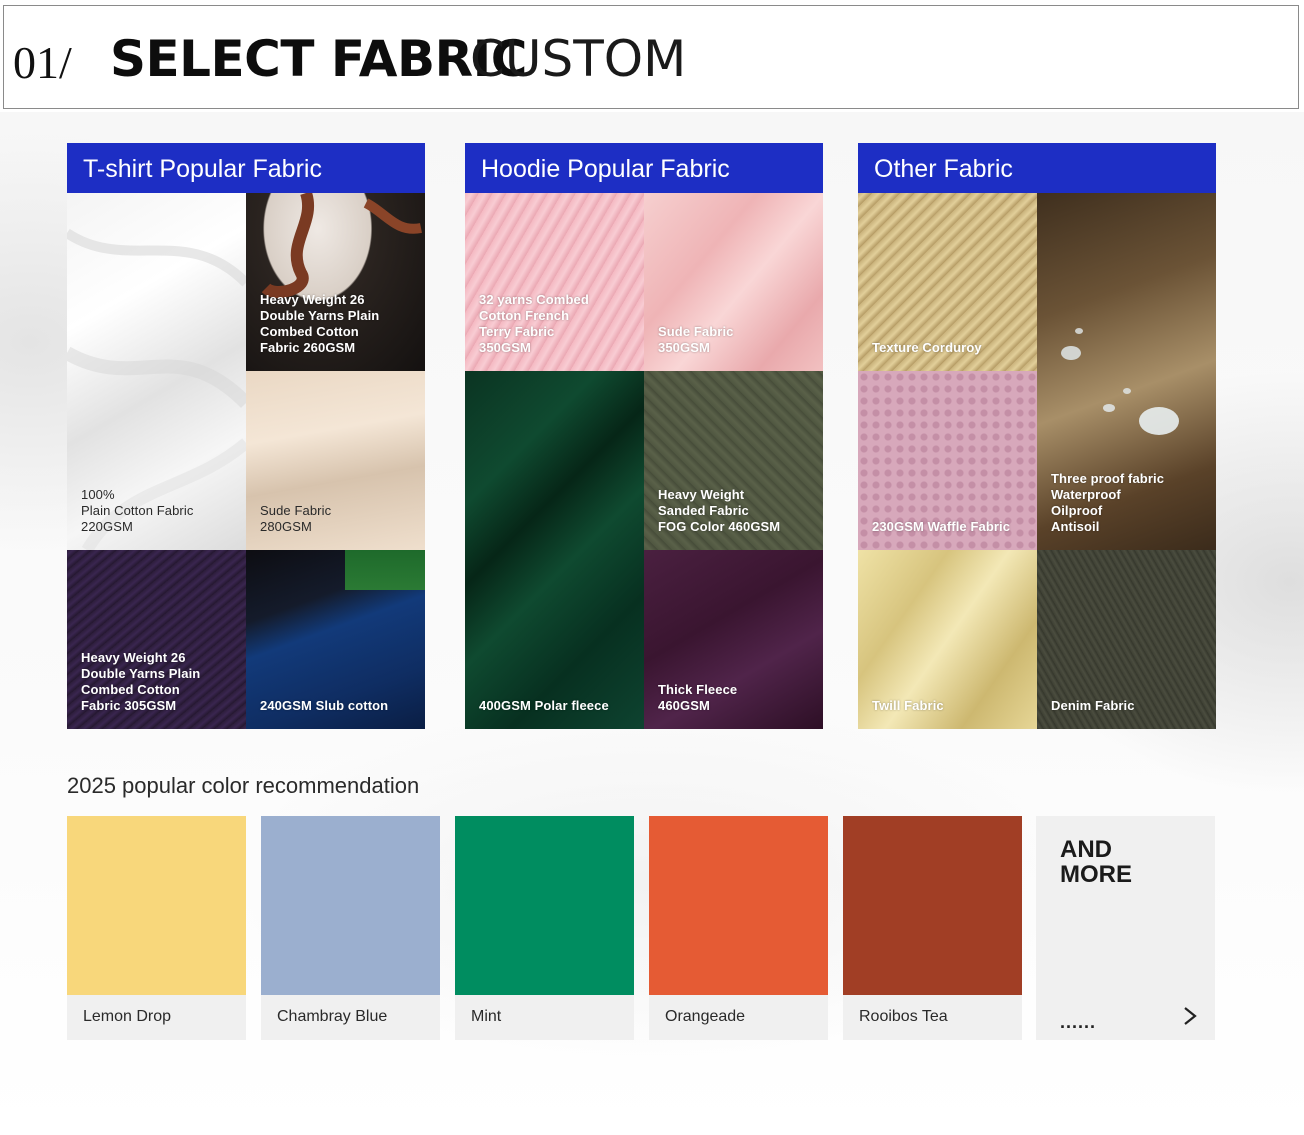 This screenshot has height=1135, width=1304. What do you see at coordinates (246, 168) in the screenshot?
I see `panel-title: T-shirt Popular Fabric` at bounding box center [246, 168].